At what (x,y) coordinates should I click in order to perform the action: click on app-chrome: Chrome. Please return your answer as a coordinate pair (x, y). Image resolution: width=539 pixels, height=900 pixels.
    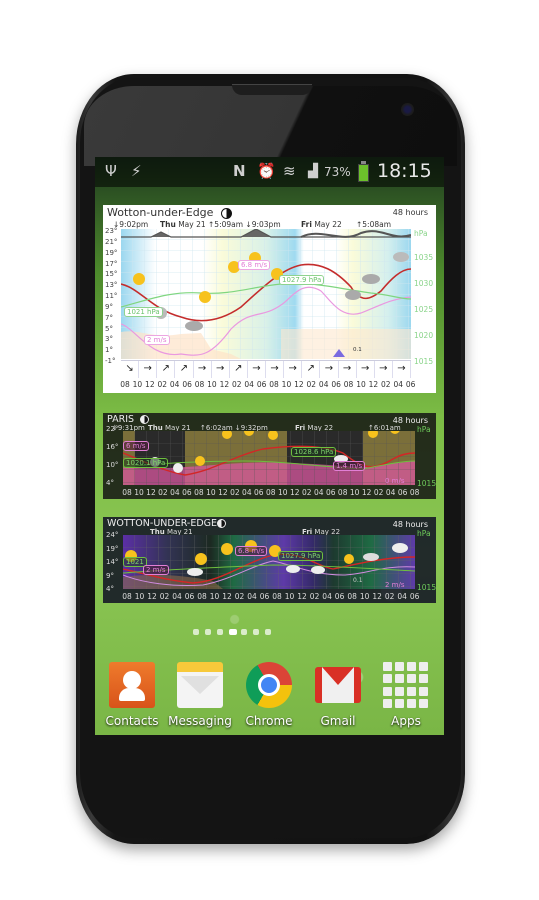
    Looking at the image, I should click on (269, 695).